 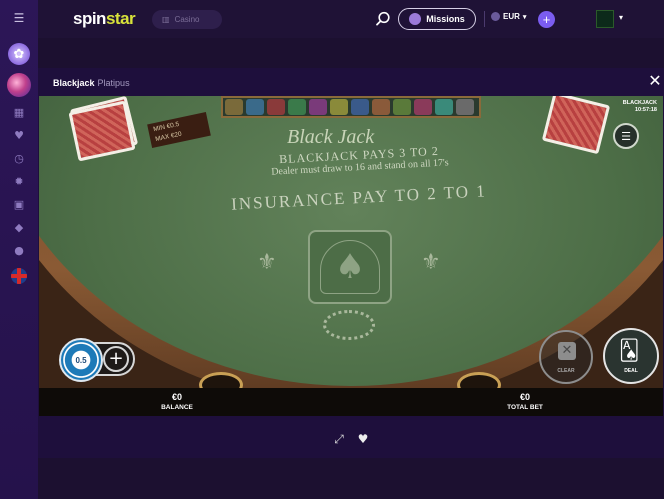 I want to click on game-info: BLACKJACK 10:57:18, so click(x=640, y=107).